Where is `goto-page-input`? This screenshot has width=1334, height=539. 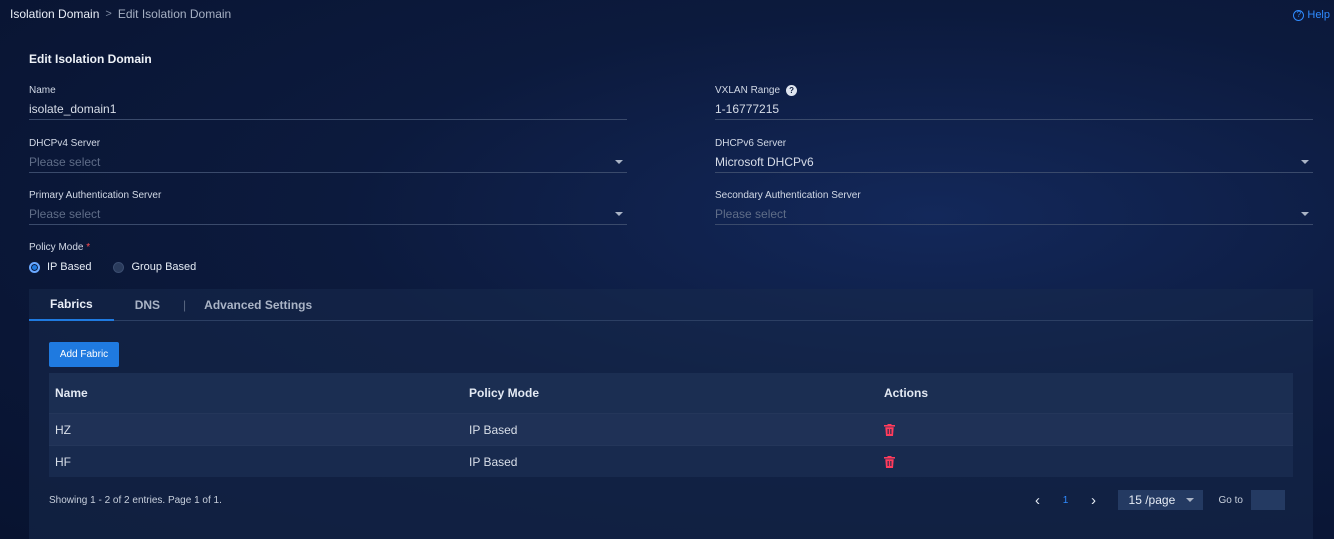 goto-page-input is located at coordinates (1268, 500).